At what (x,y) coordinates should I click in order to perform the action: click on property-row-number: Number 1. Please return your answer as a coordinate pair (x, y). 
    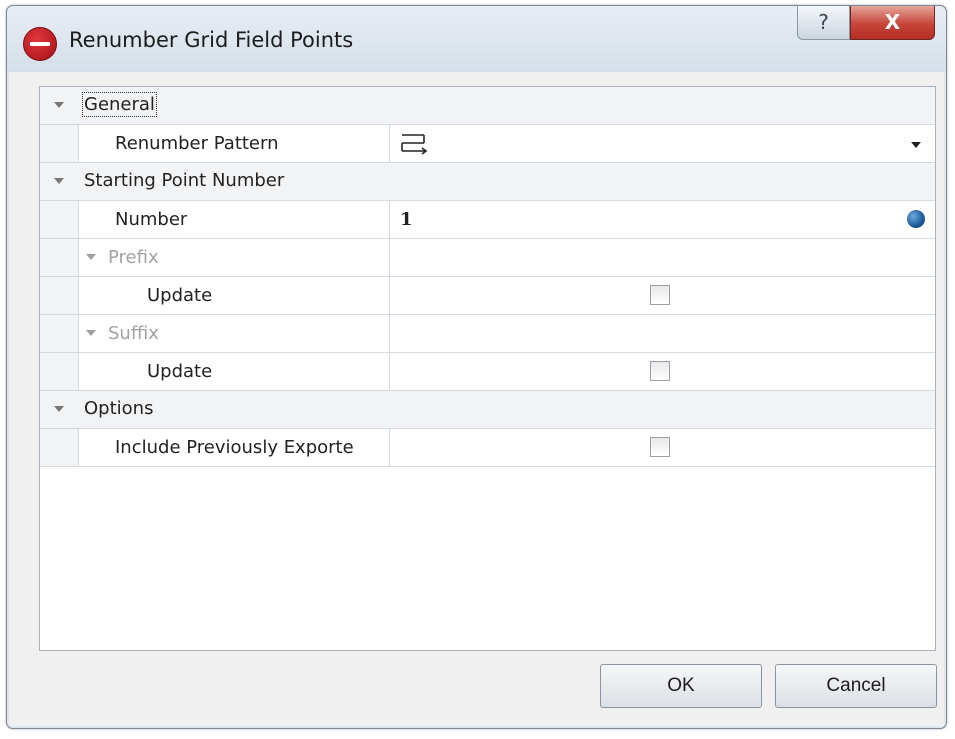
    Looking at the image, I should click on (487, 220).